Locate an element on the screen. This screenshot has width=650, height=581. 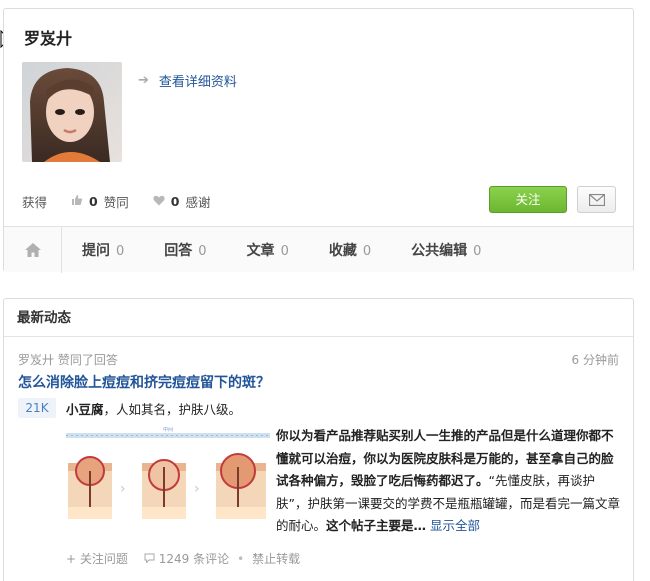
show-all-link: 显示全部 is located at coordinates (455, 525).